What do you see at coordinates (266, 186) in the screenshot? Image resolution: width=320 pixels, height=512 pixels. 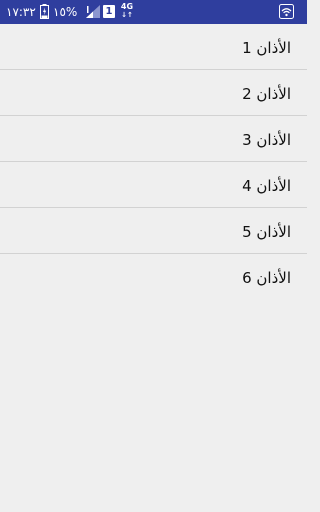 I see `list-item-label: الأذان 4` at bounding box center [266, 186].